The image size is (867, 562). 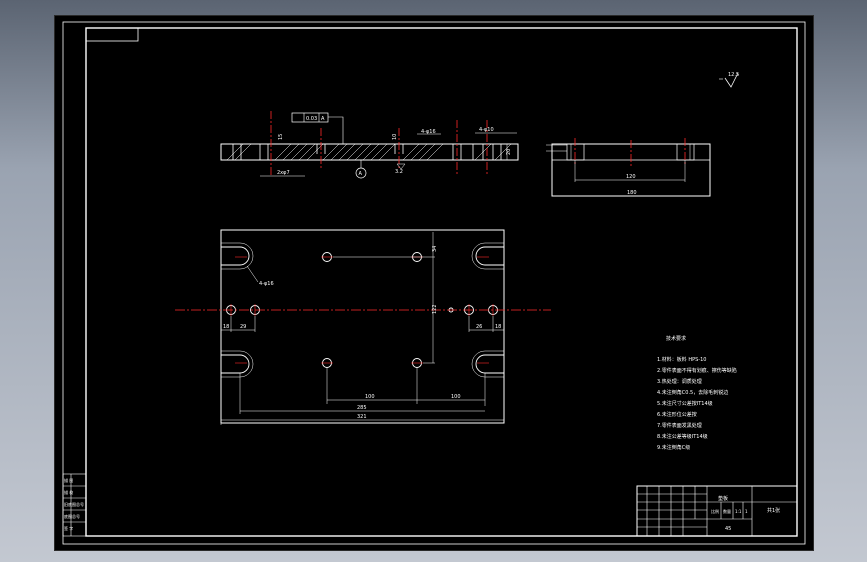 What do you see at coordinates (68, 528) in the screenshot?
I see `stamp-5: 签 字` at bounding box center [68, 528].